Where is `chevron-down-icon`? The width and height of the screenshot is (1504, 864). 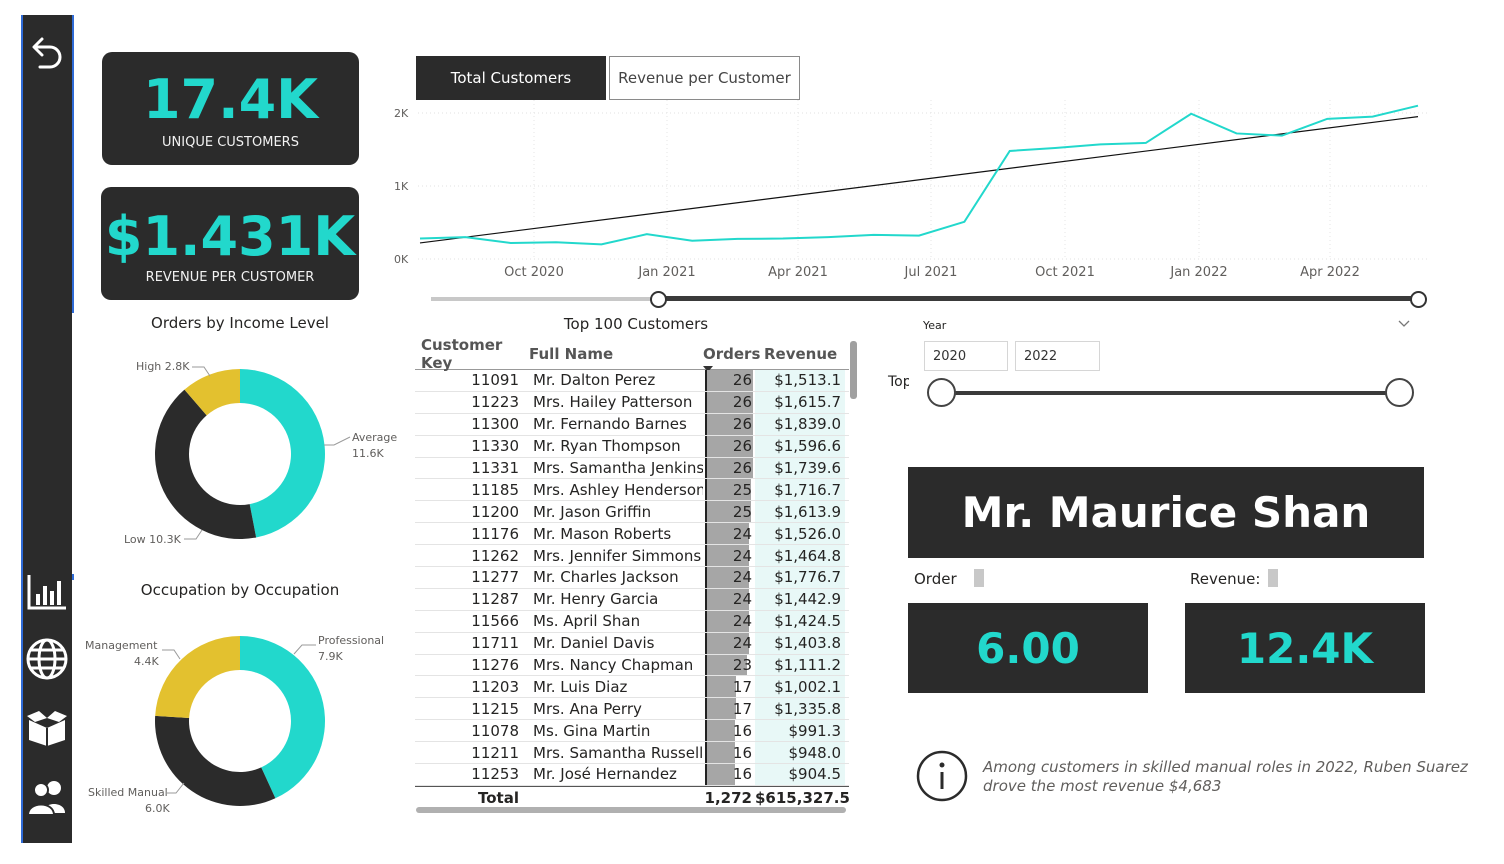 chevron-down-icon is located at coordinates (1404, 324).